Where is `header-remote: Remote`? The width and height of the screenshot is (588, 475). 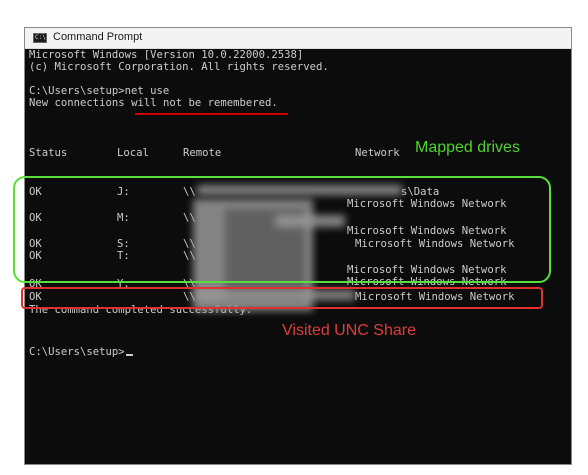
header-remote: Remote is located at coordinates (202, 153).